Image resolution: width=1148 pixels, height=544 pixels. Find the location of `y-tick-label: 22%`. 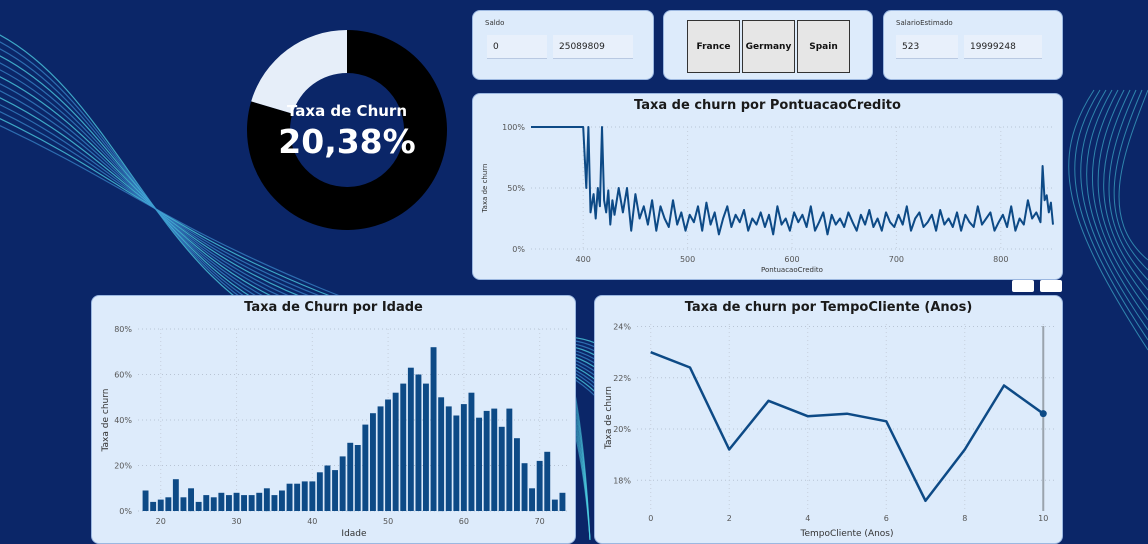

y-tick-label: 22% is located at coordinates (622, 378).